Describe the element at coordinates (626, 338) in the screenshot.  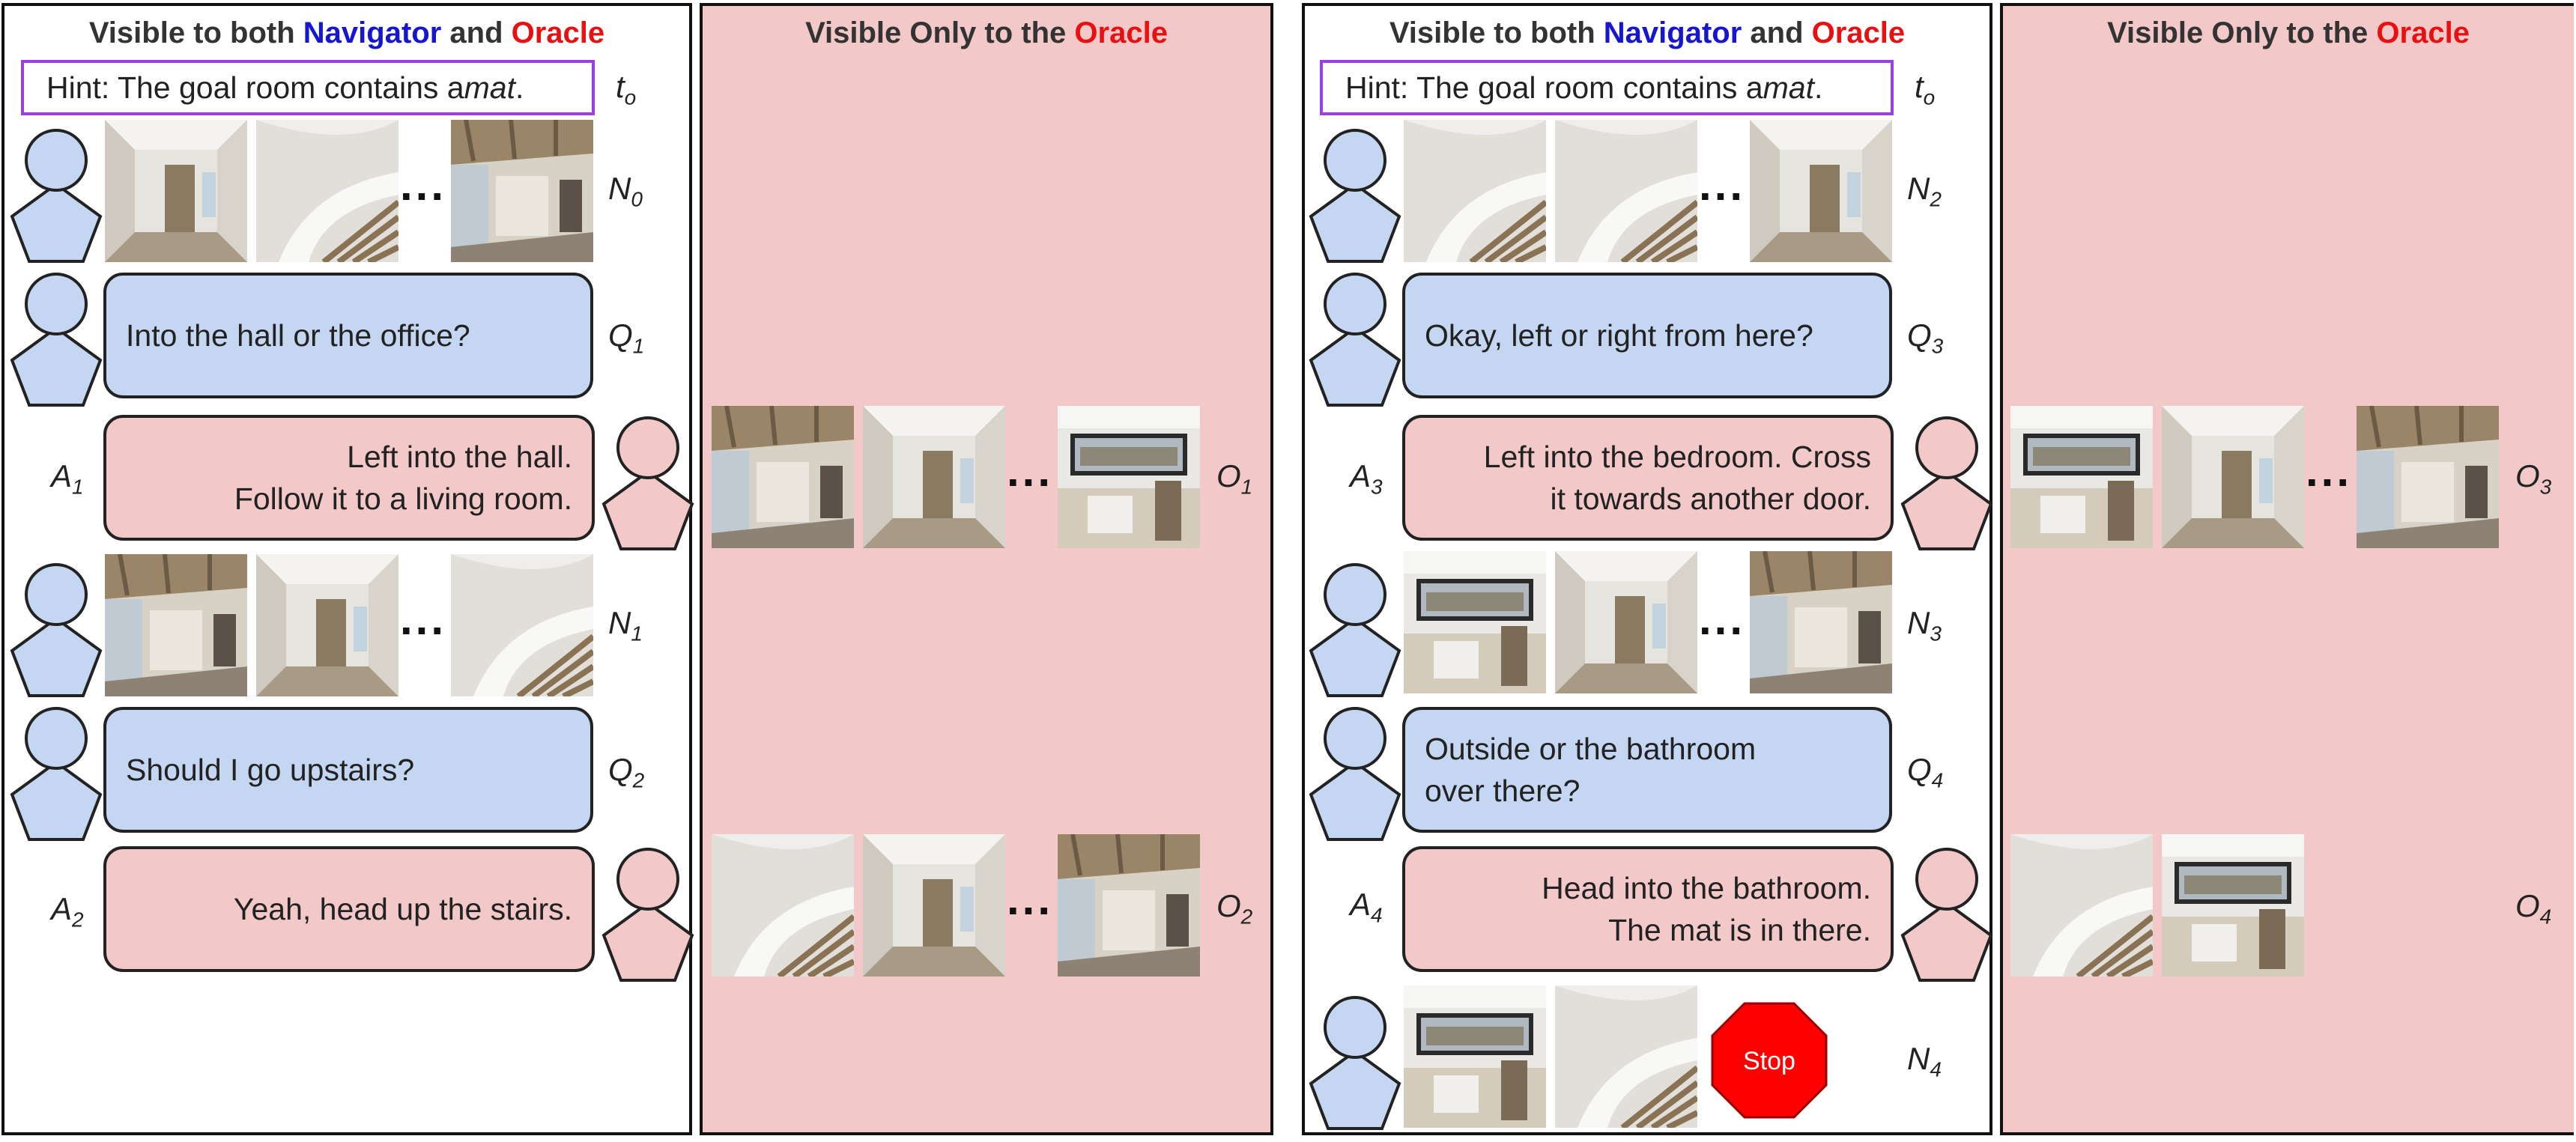
I see `label-Q1: Q1` at that location.